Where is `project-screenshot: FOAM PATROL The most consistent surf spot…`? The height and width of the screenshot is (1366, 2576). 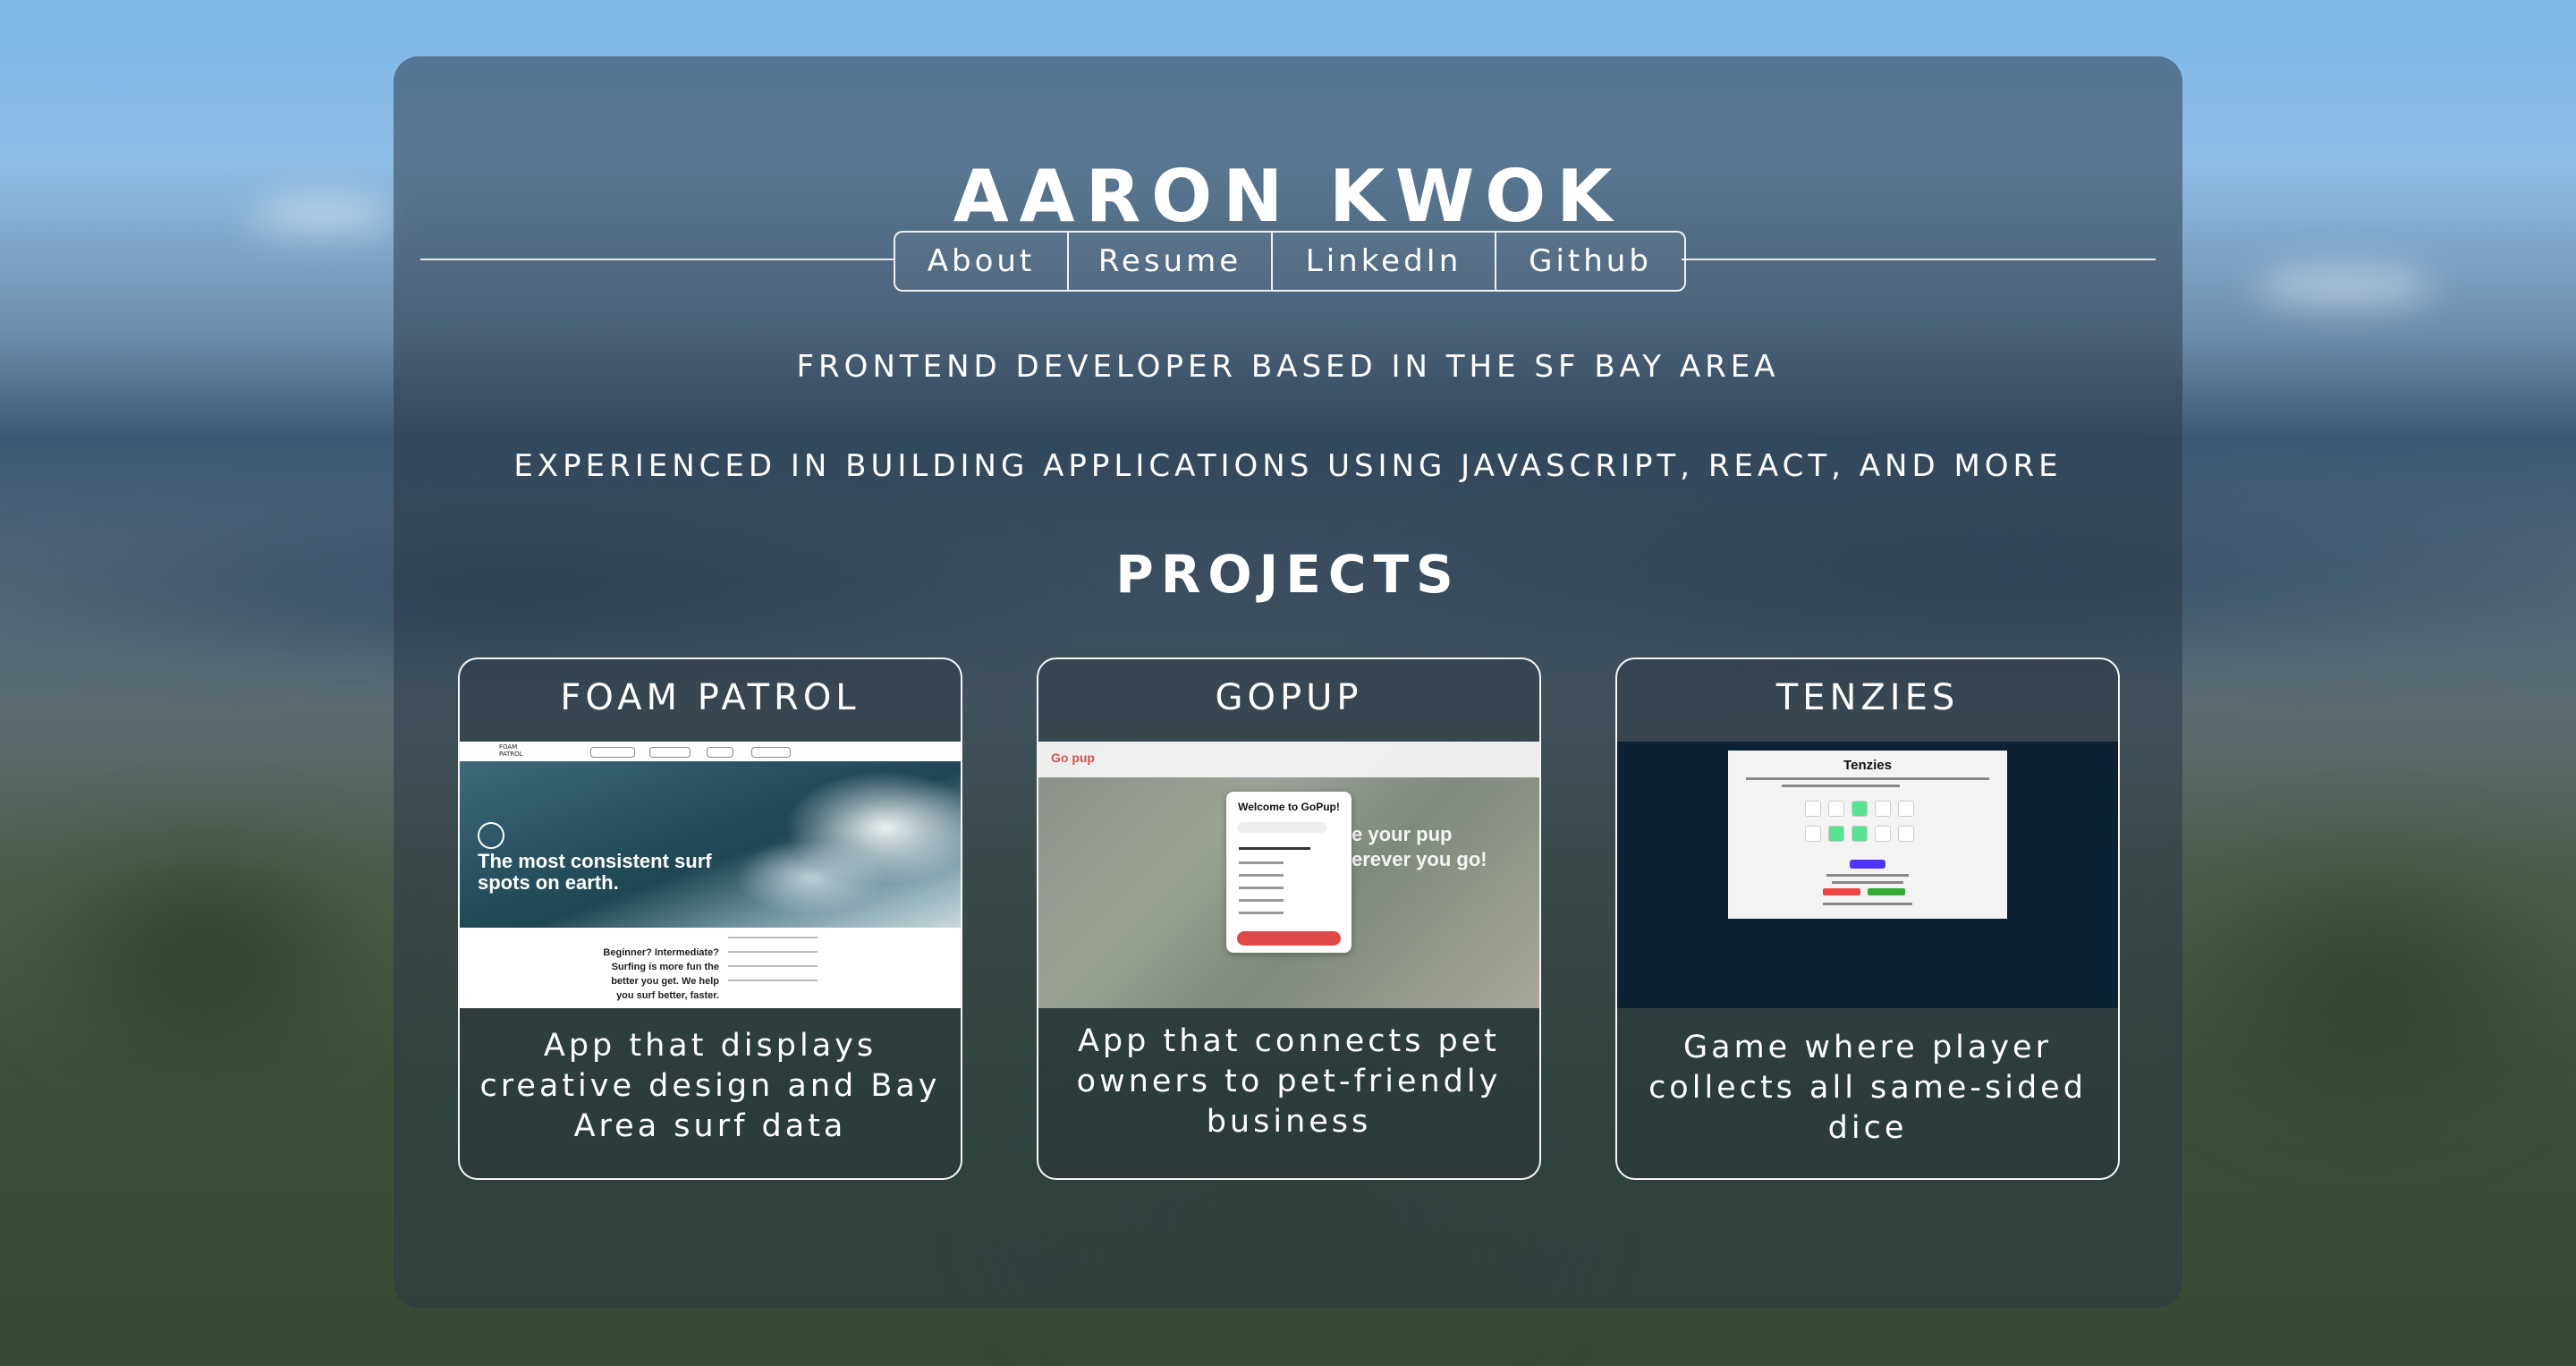
project-screenshot: FOAM PATROL The most consistent surf spot… is located at coordinates (710, 875).